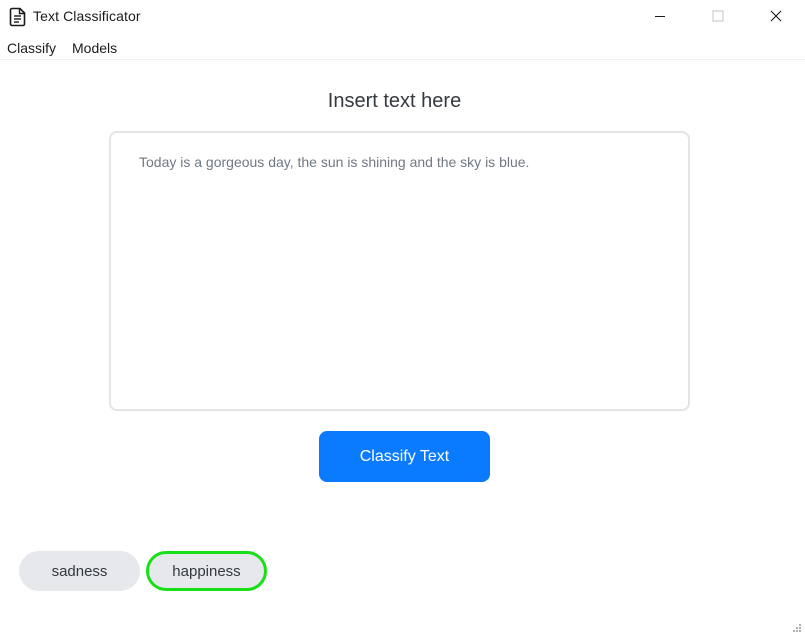  What do you see at coordinates (206, 571) in the screenshot?
I see `label-chip-happiness: happiness` at bounding box center [206, 571].